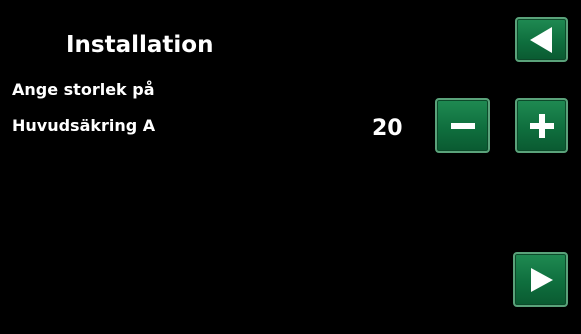  I want to click on triangle-left-icon, so click(540, 39).